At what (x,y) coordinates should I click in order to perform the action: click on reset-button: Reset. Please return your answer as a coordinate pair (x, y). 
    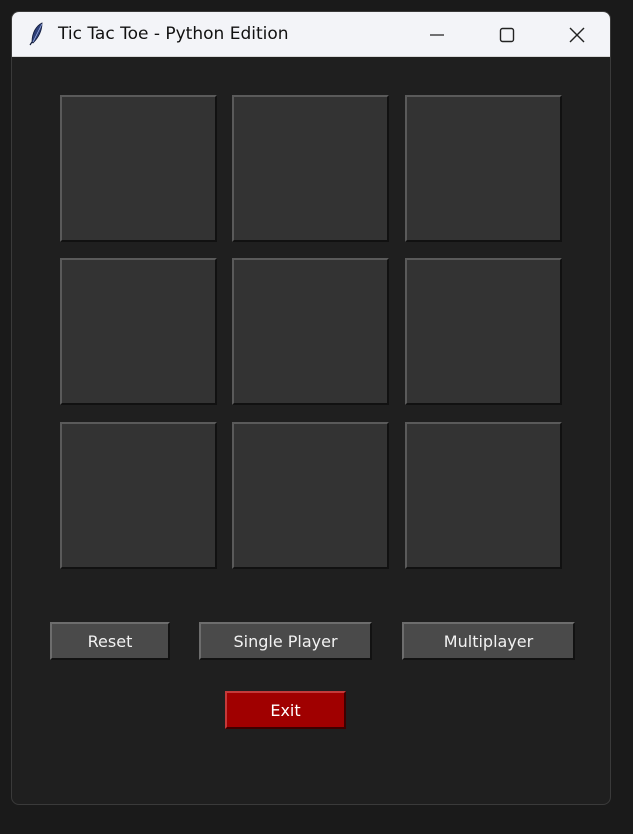
    Looking at the image, I should click on (110, 641).